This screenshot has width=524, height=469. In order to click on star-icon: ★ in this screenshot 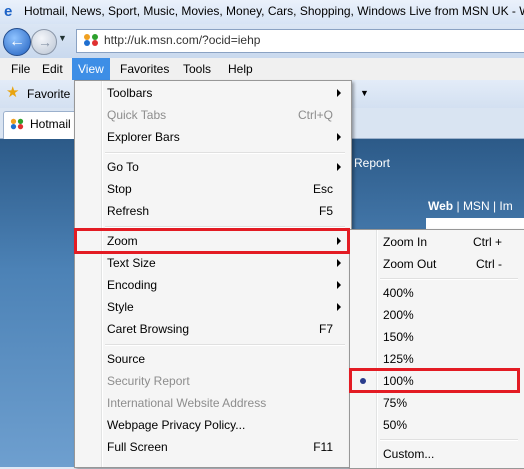, I will do `click(12, 93)`.